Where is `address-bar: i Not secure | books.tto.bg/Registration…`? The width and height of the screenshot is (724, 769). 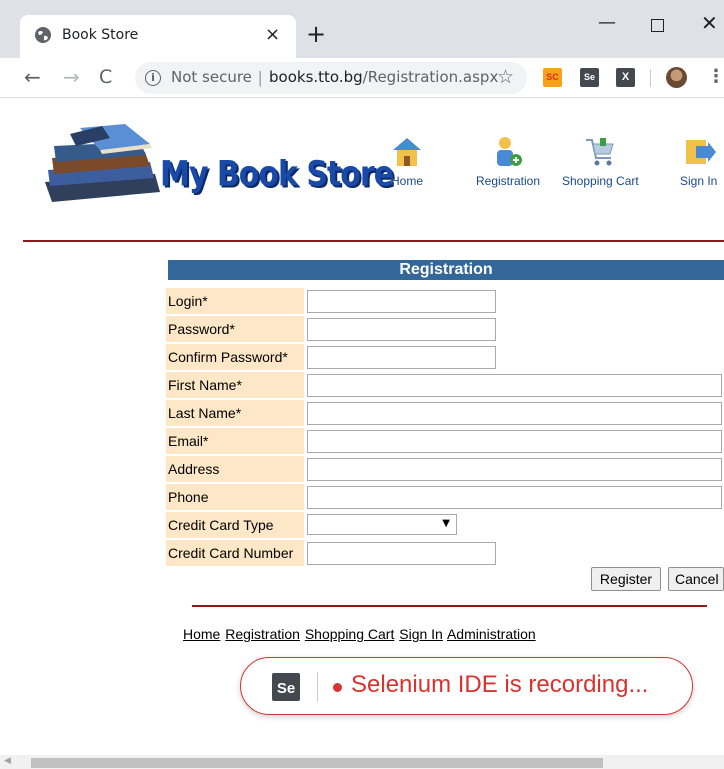
address-bar: i Not secure | books.tto.bg/Registration… is located at coordinates (331, 78).